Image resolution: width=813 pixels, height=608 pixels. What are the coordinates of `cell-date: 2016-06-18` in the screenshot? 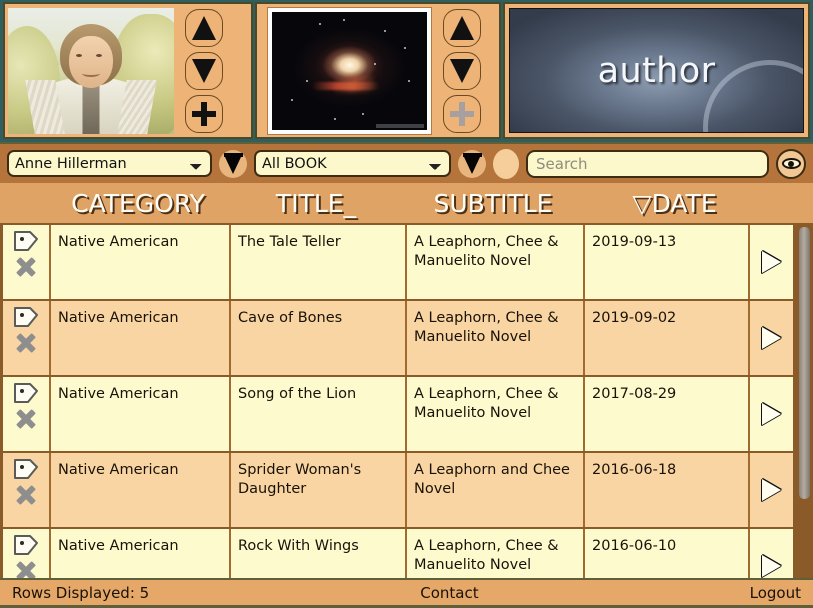 It's located at (667, 490).